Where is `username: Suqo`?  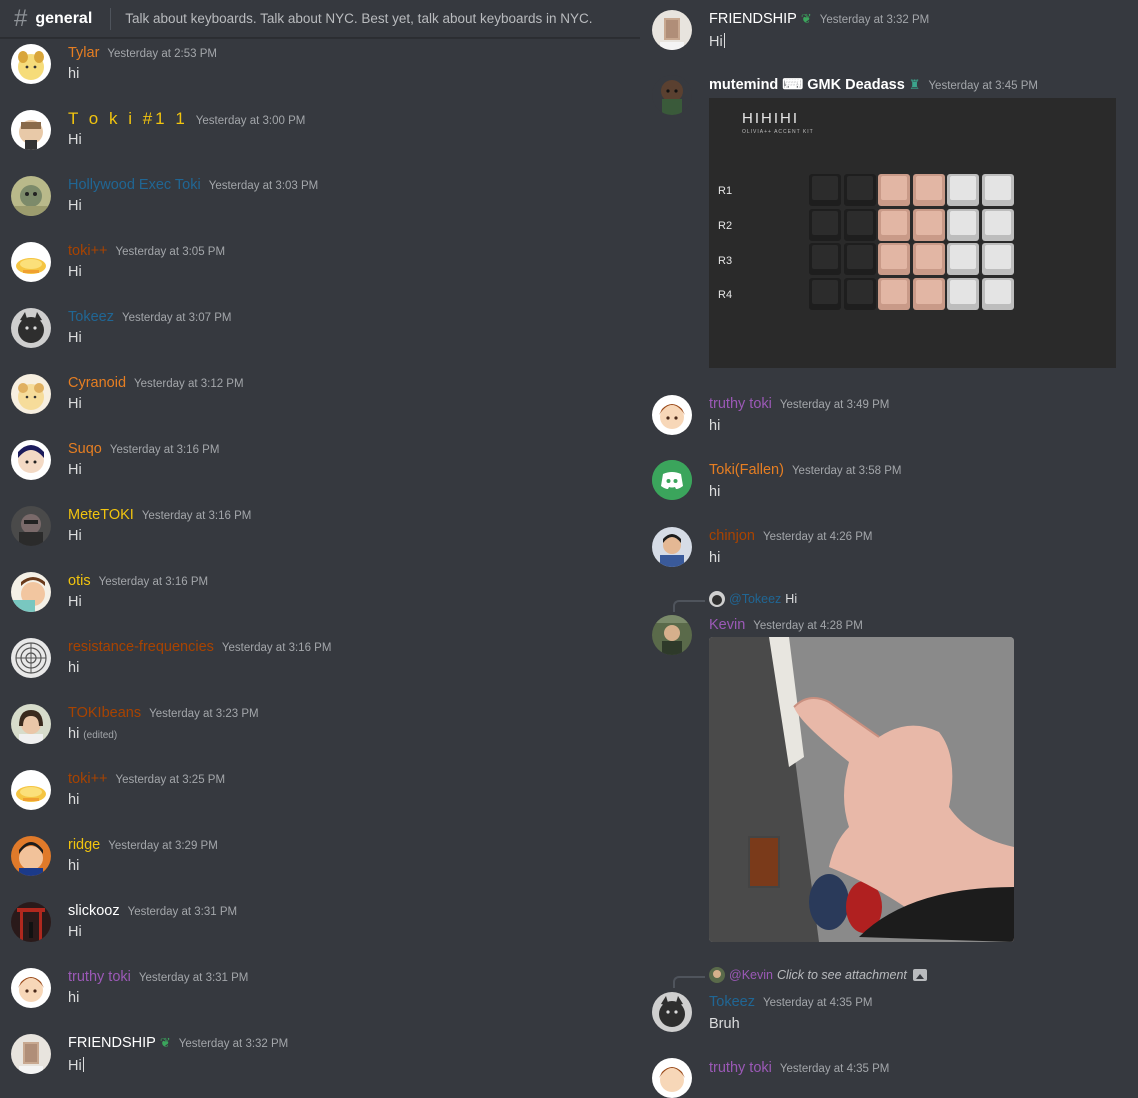 username: Suqo is located at coordinates (85, 449).